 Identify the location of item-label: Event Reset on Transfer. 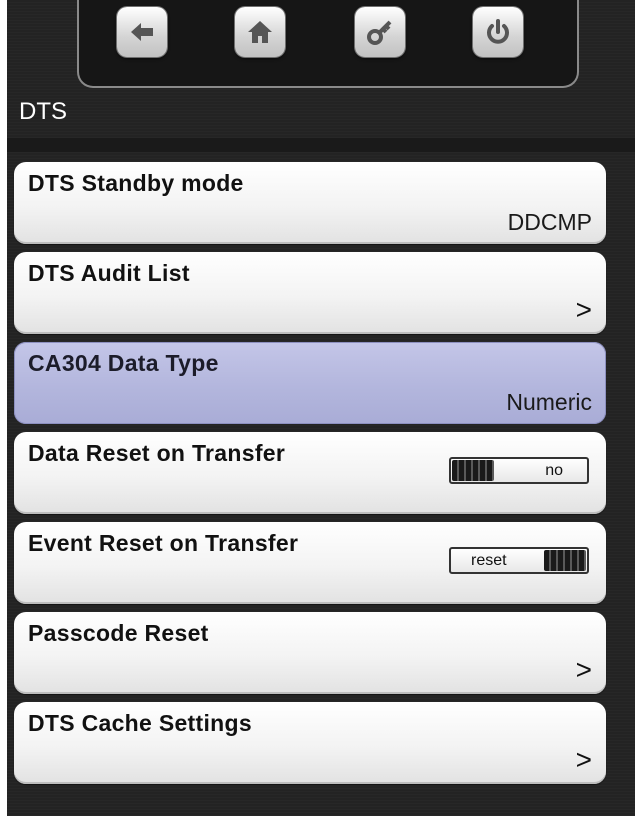
(163, 543).